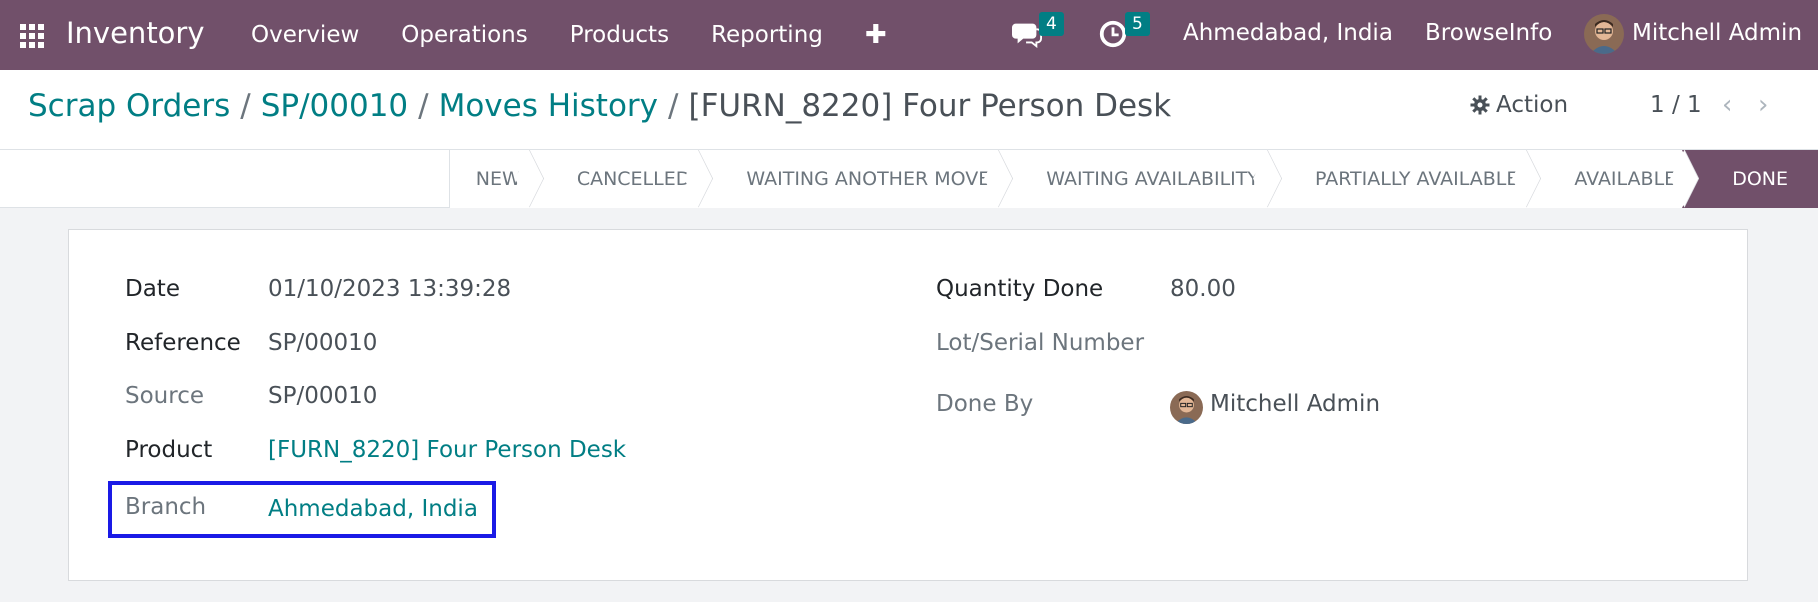 This screenshot has height=602, width=1818. I want to click on branch-label: Branch, so click(166, 507).